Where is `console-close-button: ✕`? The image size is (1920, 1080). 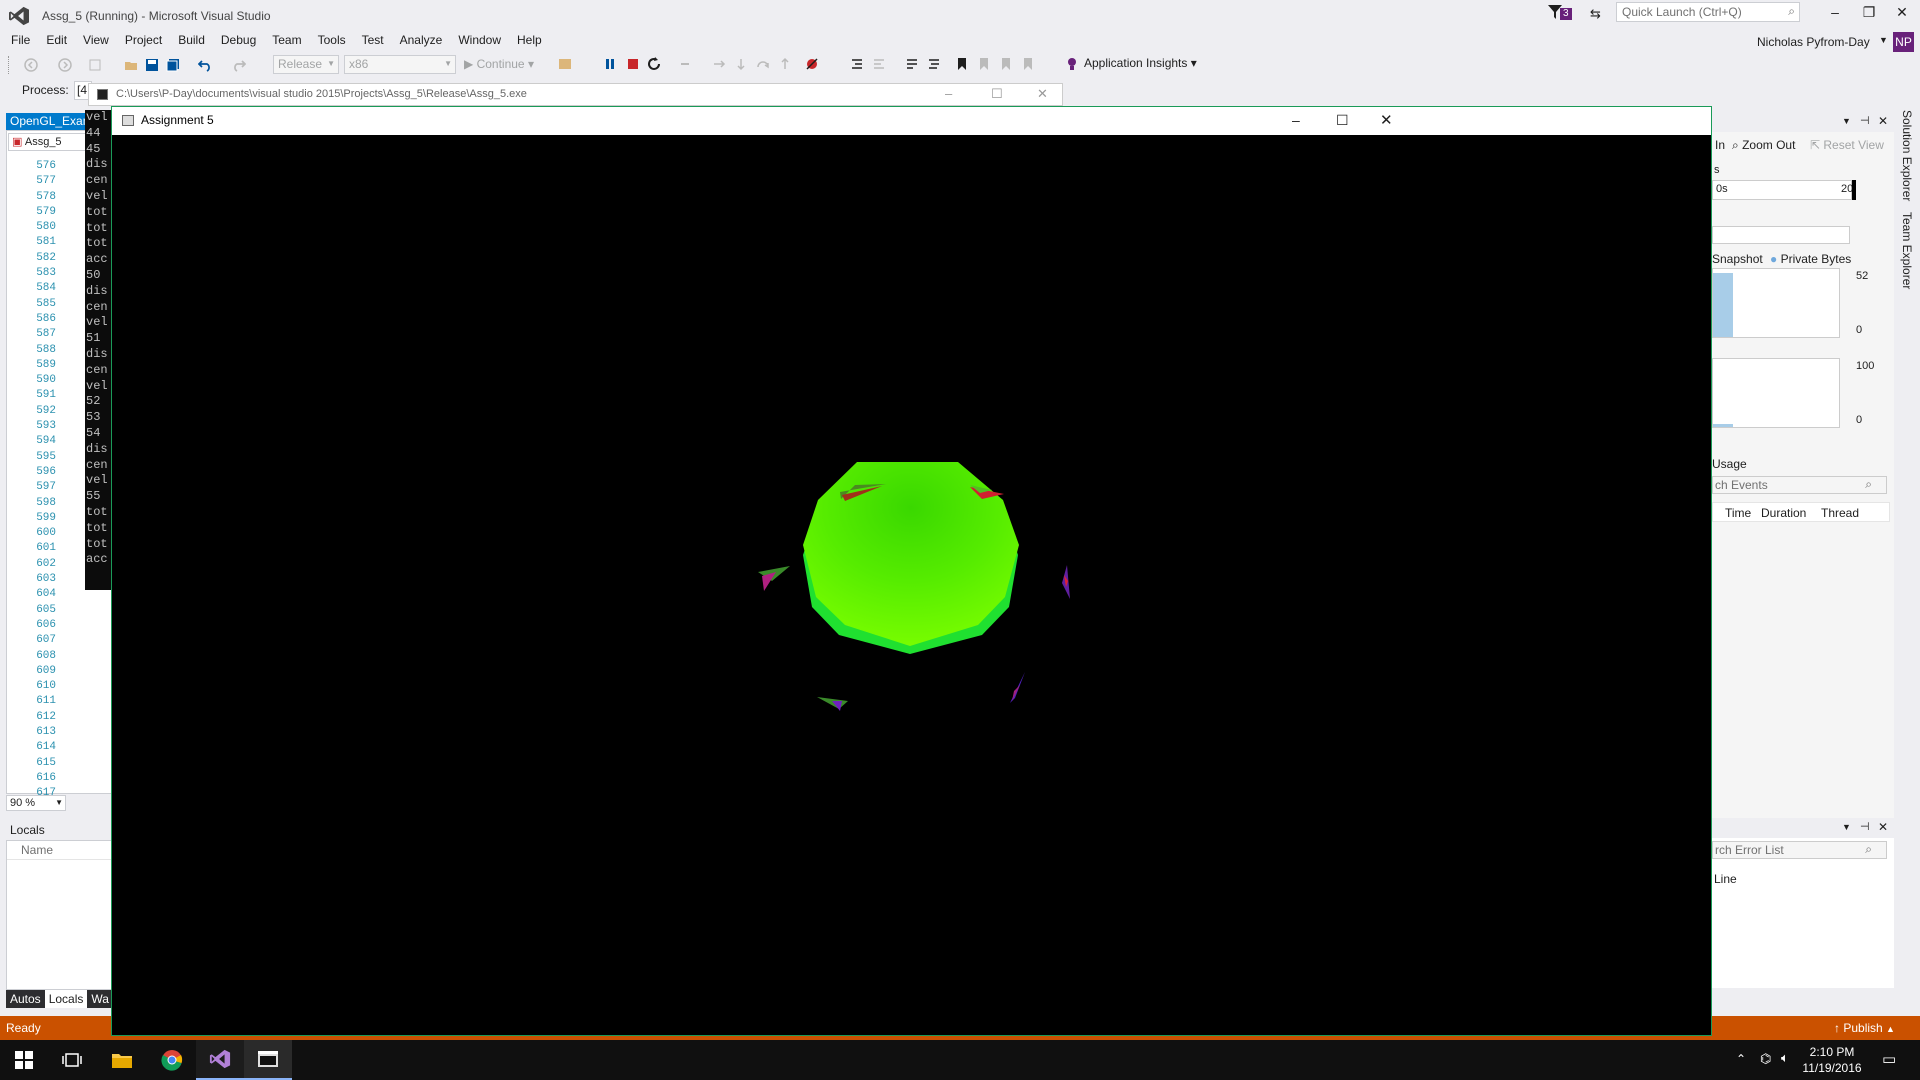
console-close-button: ✕ is located at coordinates (1042, 94).